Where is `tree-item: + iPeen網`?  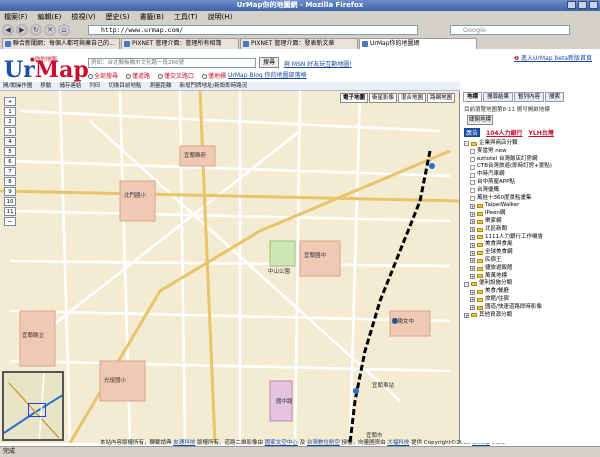 tree-item: + iPeen網 is located at coordinates (532, 214).